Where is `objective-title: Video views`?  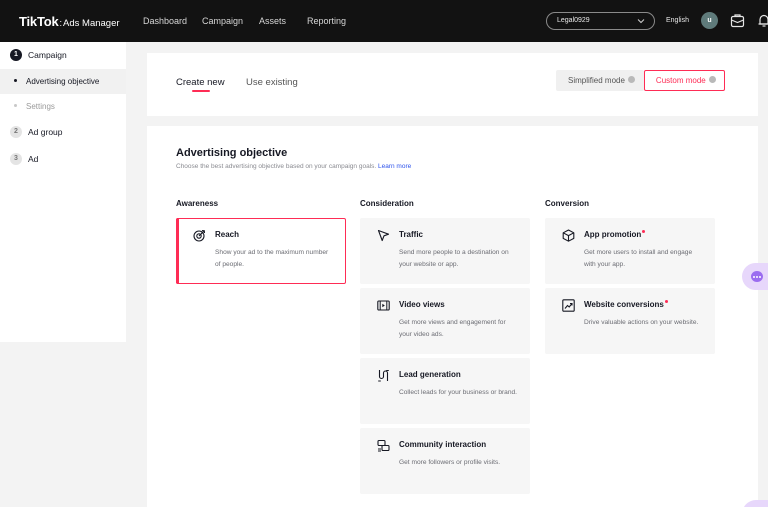
objective-title: Video views is located at coordinates (422, 304).